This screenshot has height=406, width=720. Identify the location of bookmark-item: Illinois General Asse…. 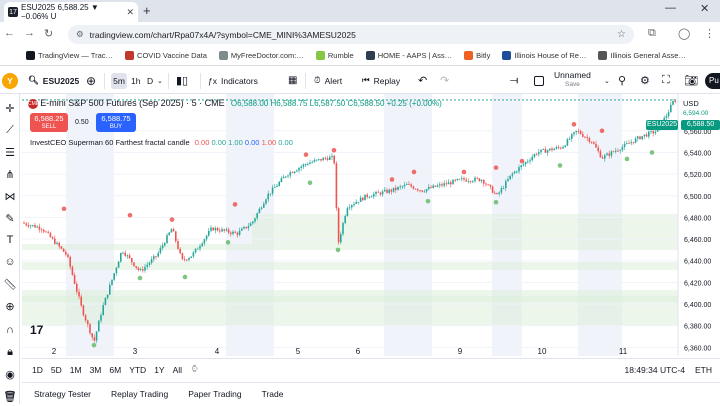
(642, 55).